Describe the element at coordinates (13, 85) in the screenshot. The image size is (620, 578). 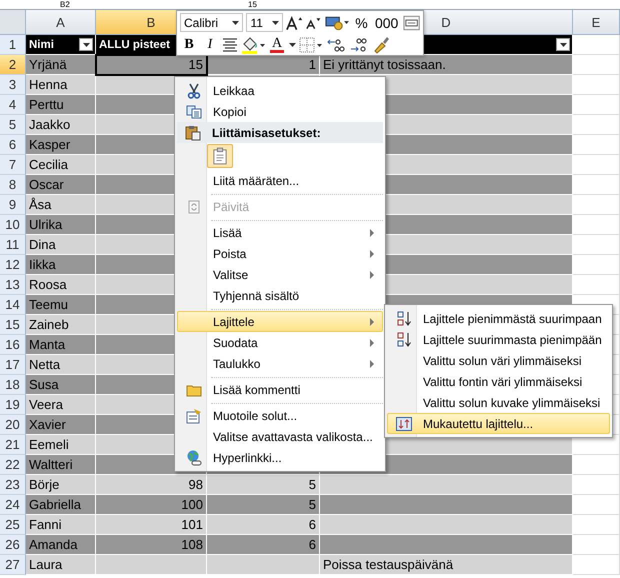
I see `row-header: 3` at that location.